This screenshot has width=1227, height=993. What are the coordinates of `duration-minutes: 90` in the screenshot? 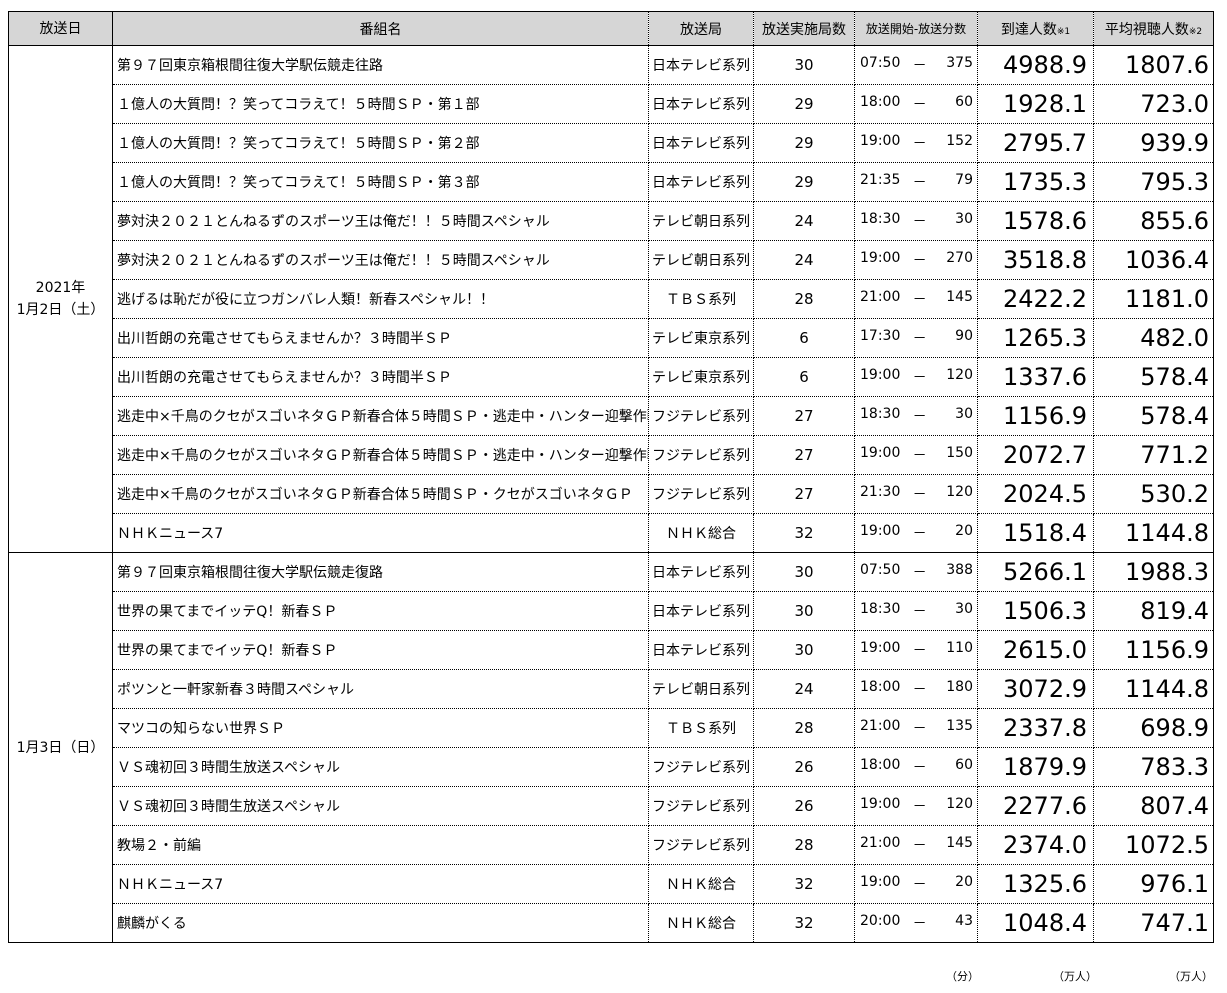 It's located at (964, 336).